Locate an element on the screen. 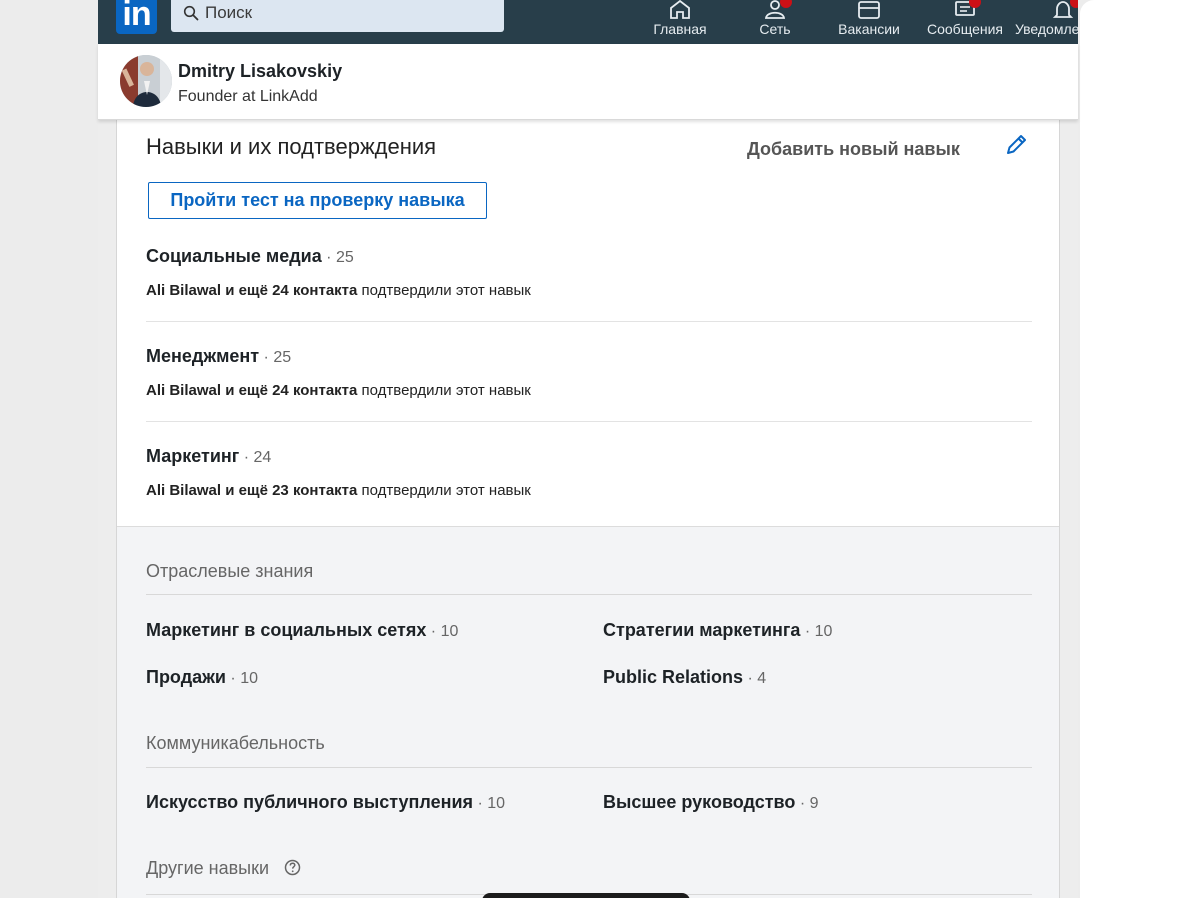  skill-item: Public Relations · 4 is located at coordinates (684, 677).